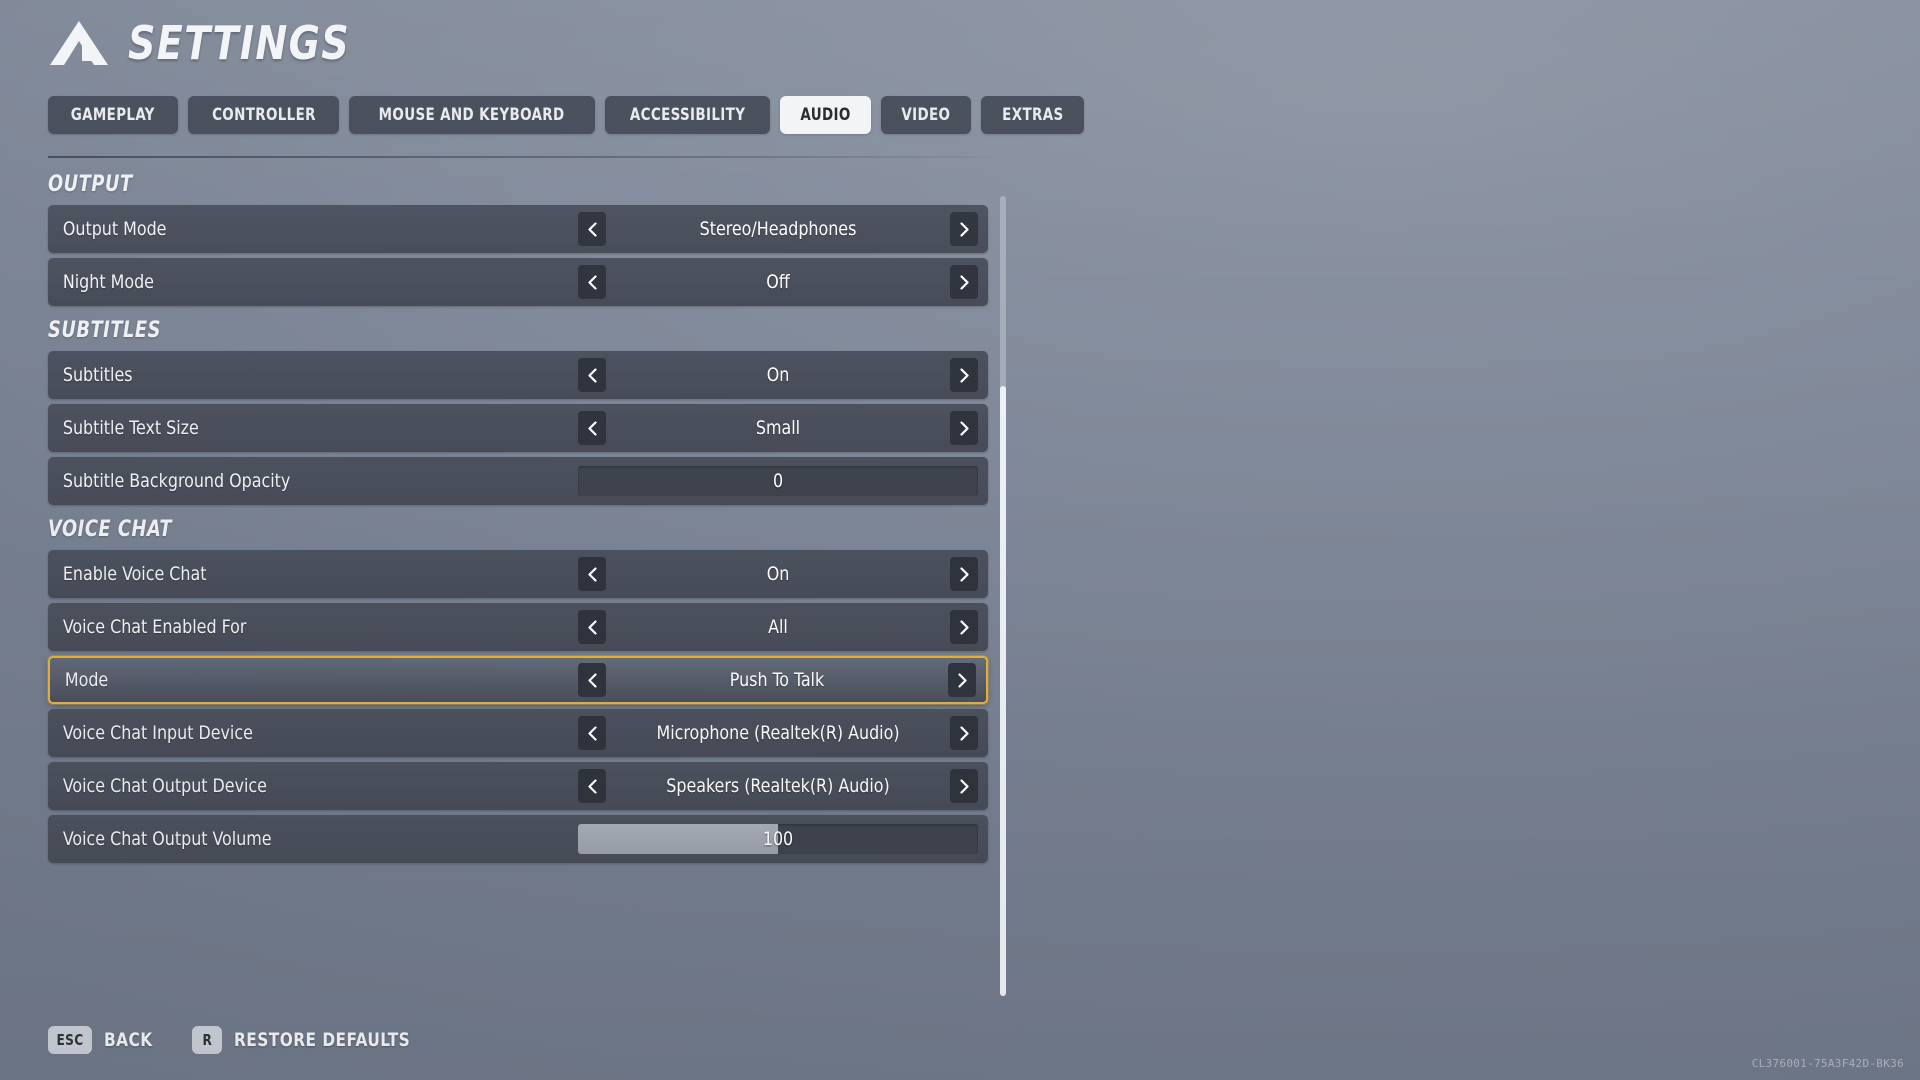  What do you see at coordinates (239, 43) in the screenshot?
I see `page-title: SETTINGS` at bounding box center [239, 43].